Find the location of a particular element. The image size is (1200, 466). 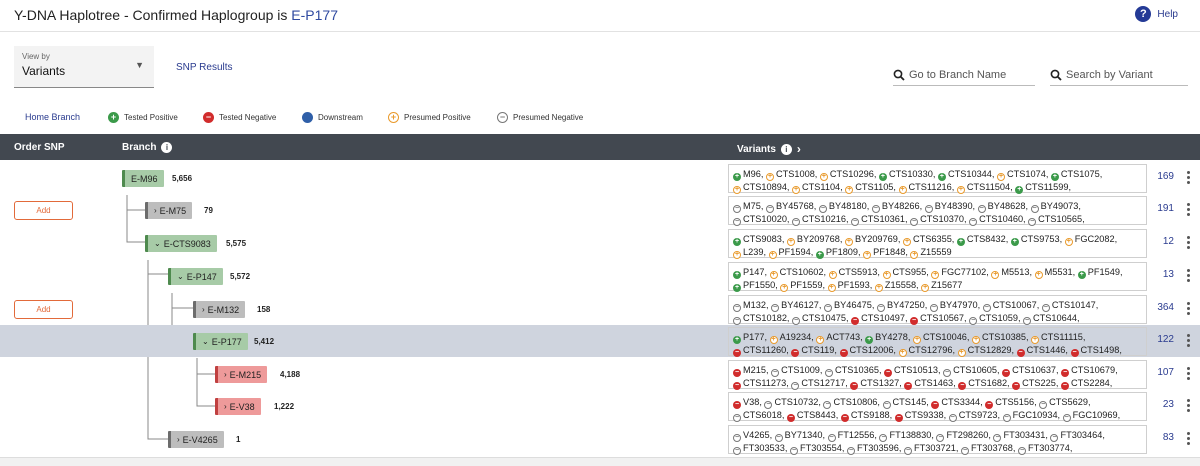

branch-name: E-CTS9083 is located at coordinates (187, 244).